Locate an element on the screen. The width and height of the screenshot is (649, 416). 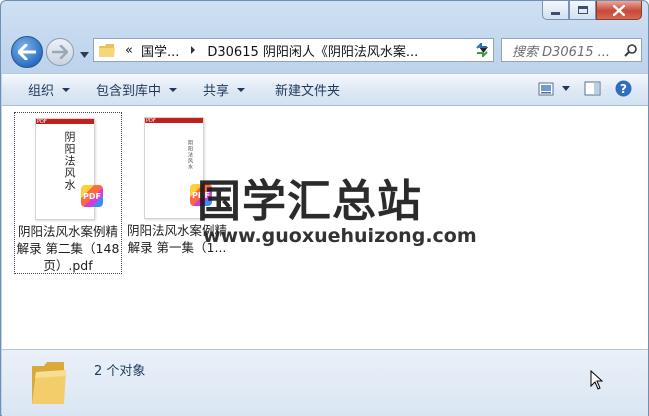
share-menu: 共享 is located at coordinates (224, 89).